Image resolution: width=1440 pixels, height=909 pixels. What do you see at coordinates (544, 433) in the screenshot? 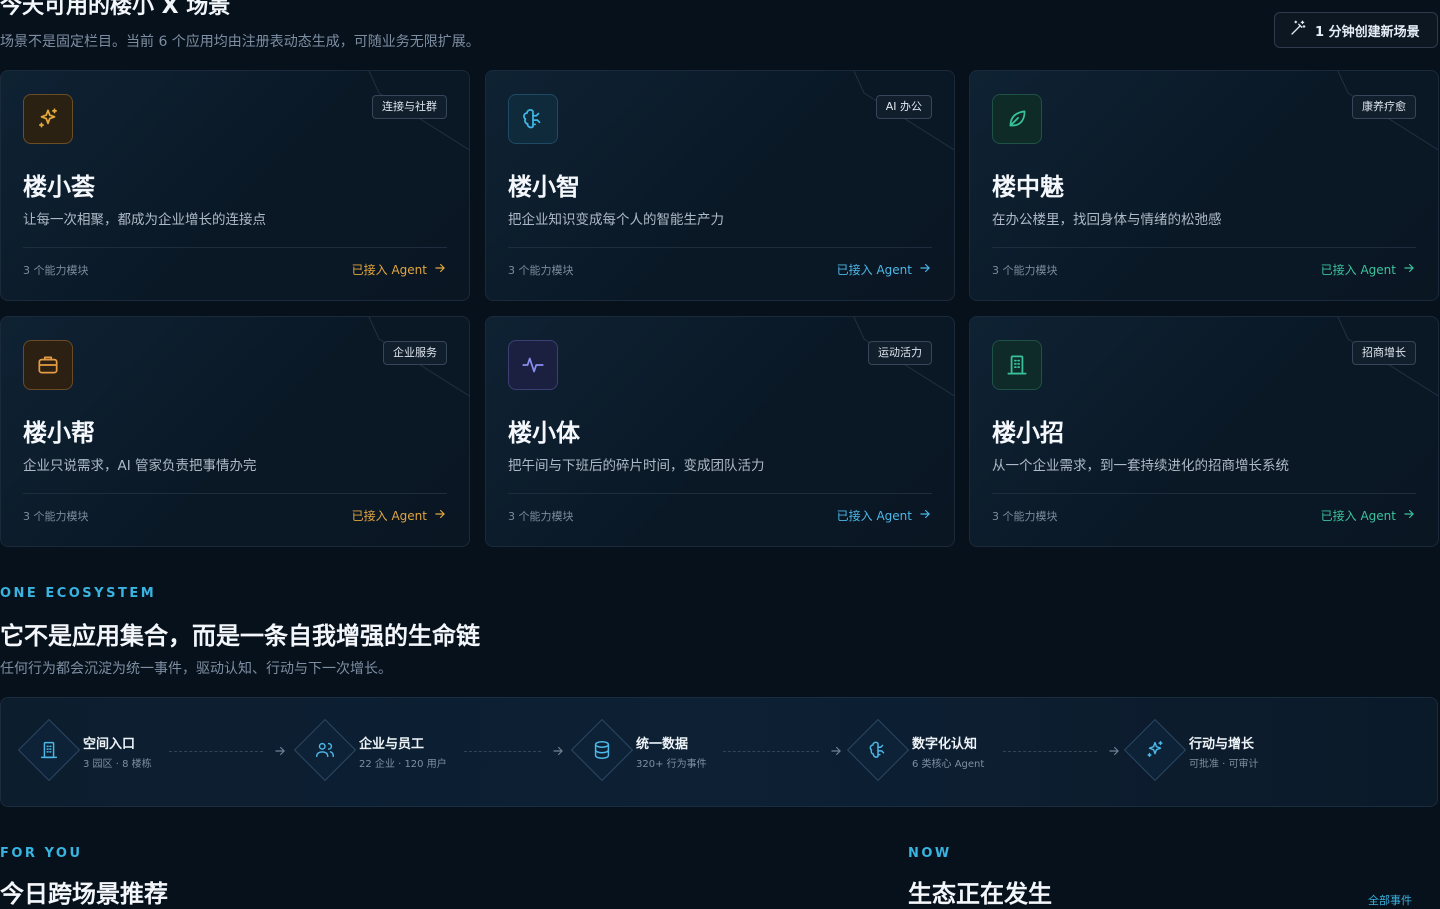
I see `scene-name: 楼小体` at bounding box center [544, 433].